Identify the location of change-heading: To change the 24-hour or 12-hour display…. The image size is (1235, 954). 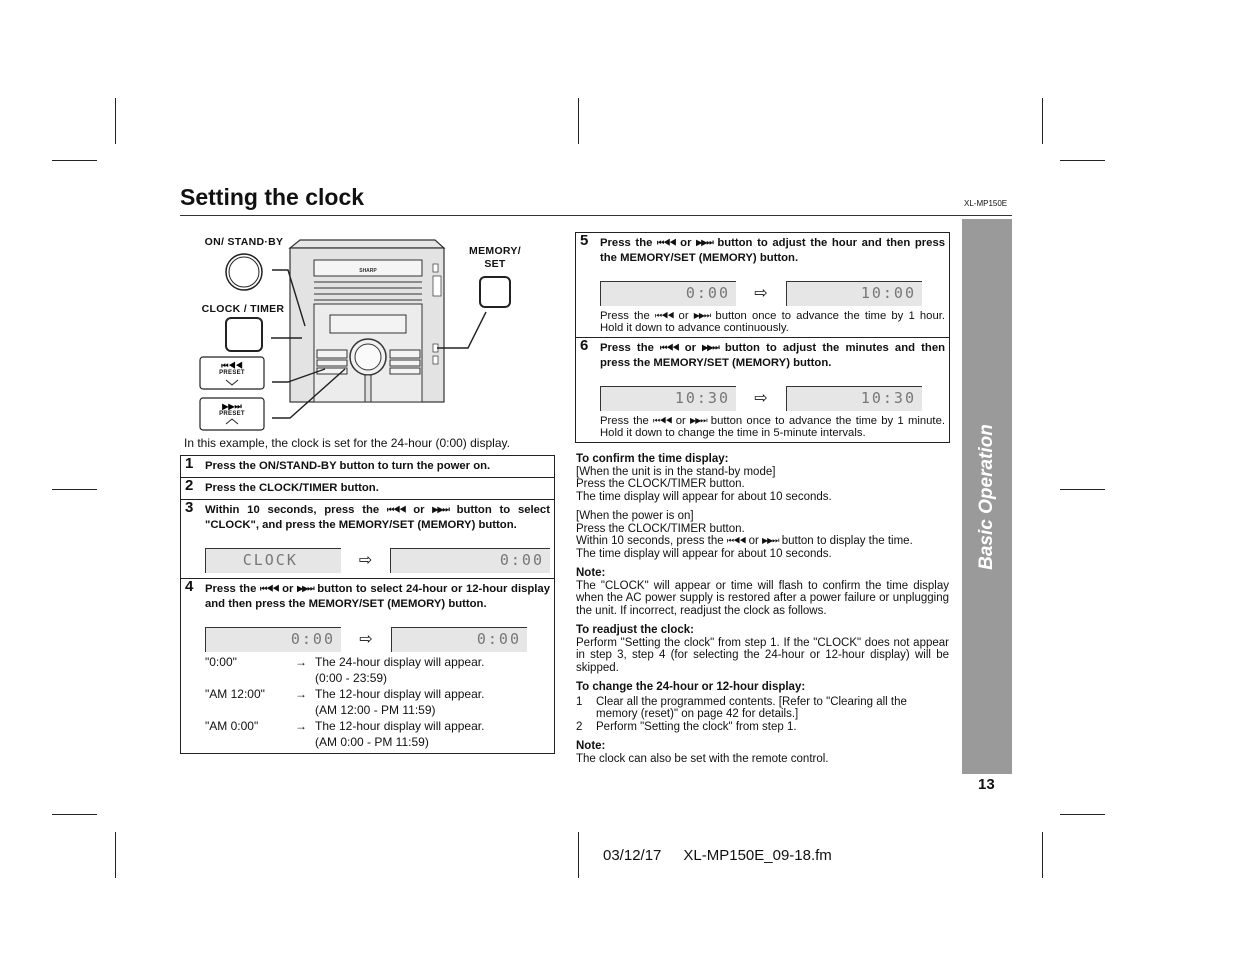
(691, 687).